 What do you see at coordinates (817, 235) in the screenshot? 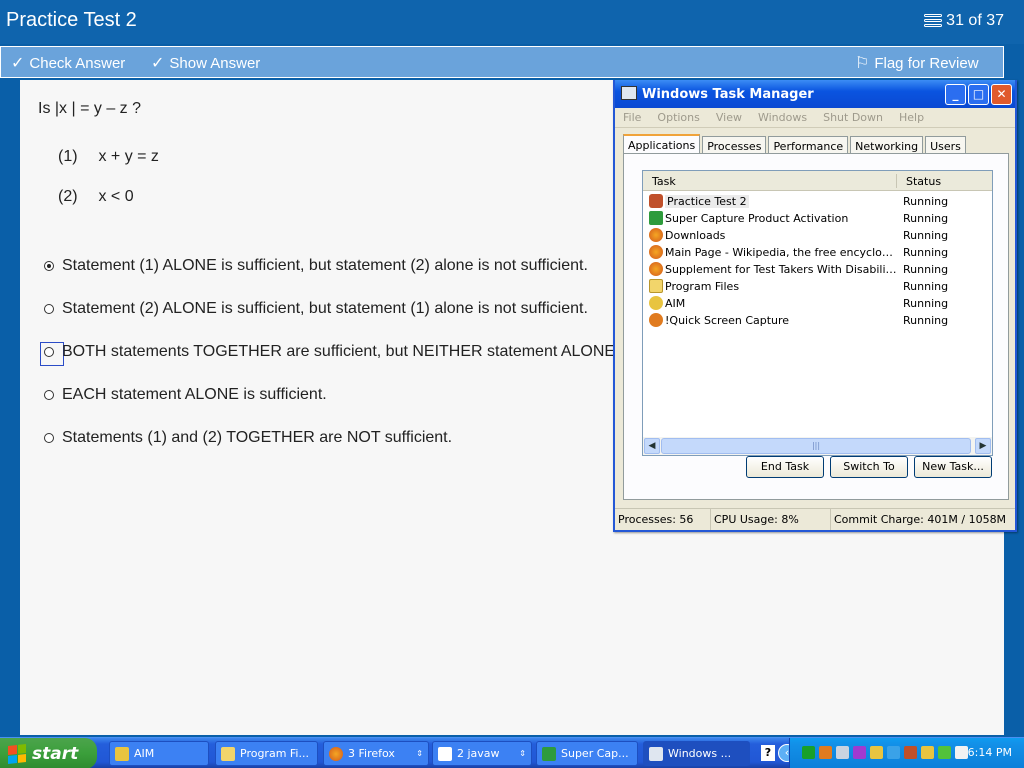
I see `task-row: Downloads Running` at bounding box center [817, 235].